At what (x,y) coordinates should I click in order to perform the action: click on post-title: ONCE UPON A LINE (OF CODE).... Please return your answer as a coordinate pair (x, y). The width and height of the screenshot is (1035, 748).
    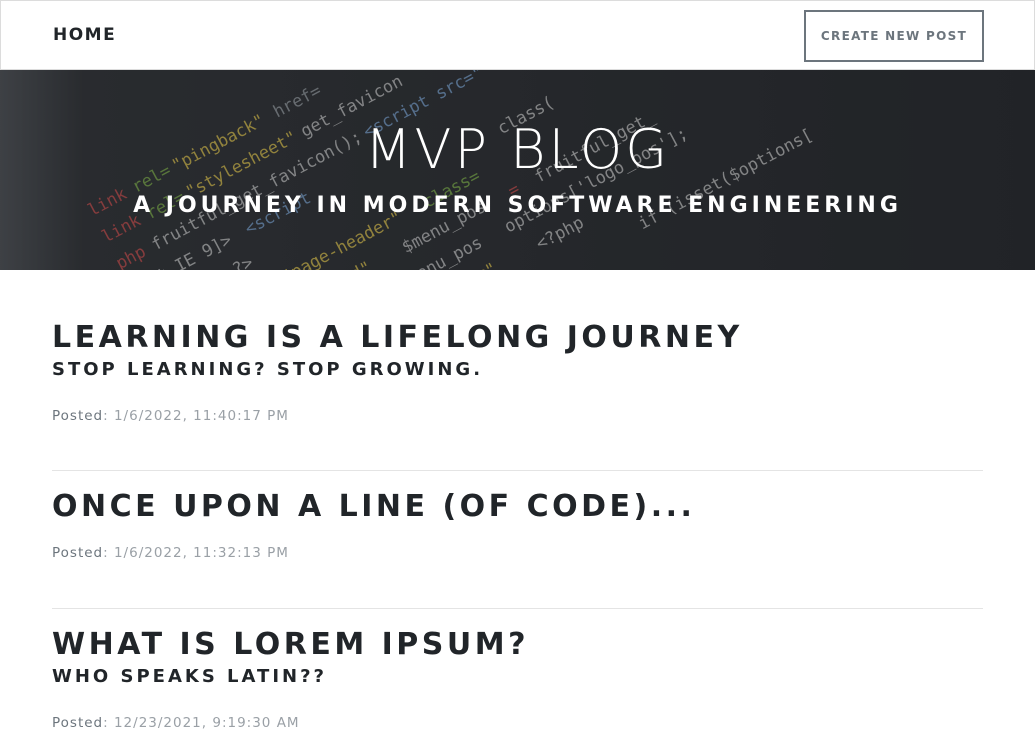
    Looking at the image, I should click on (517, 507).